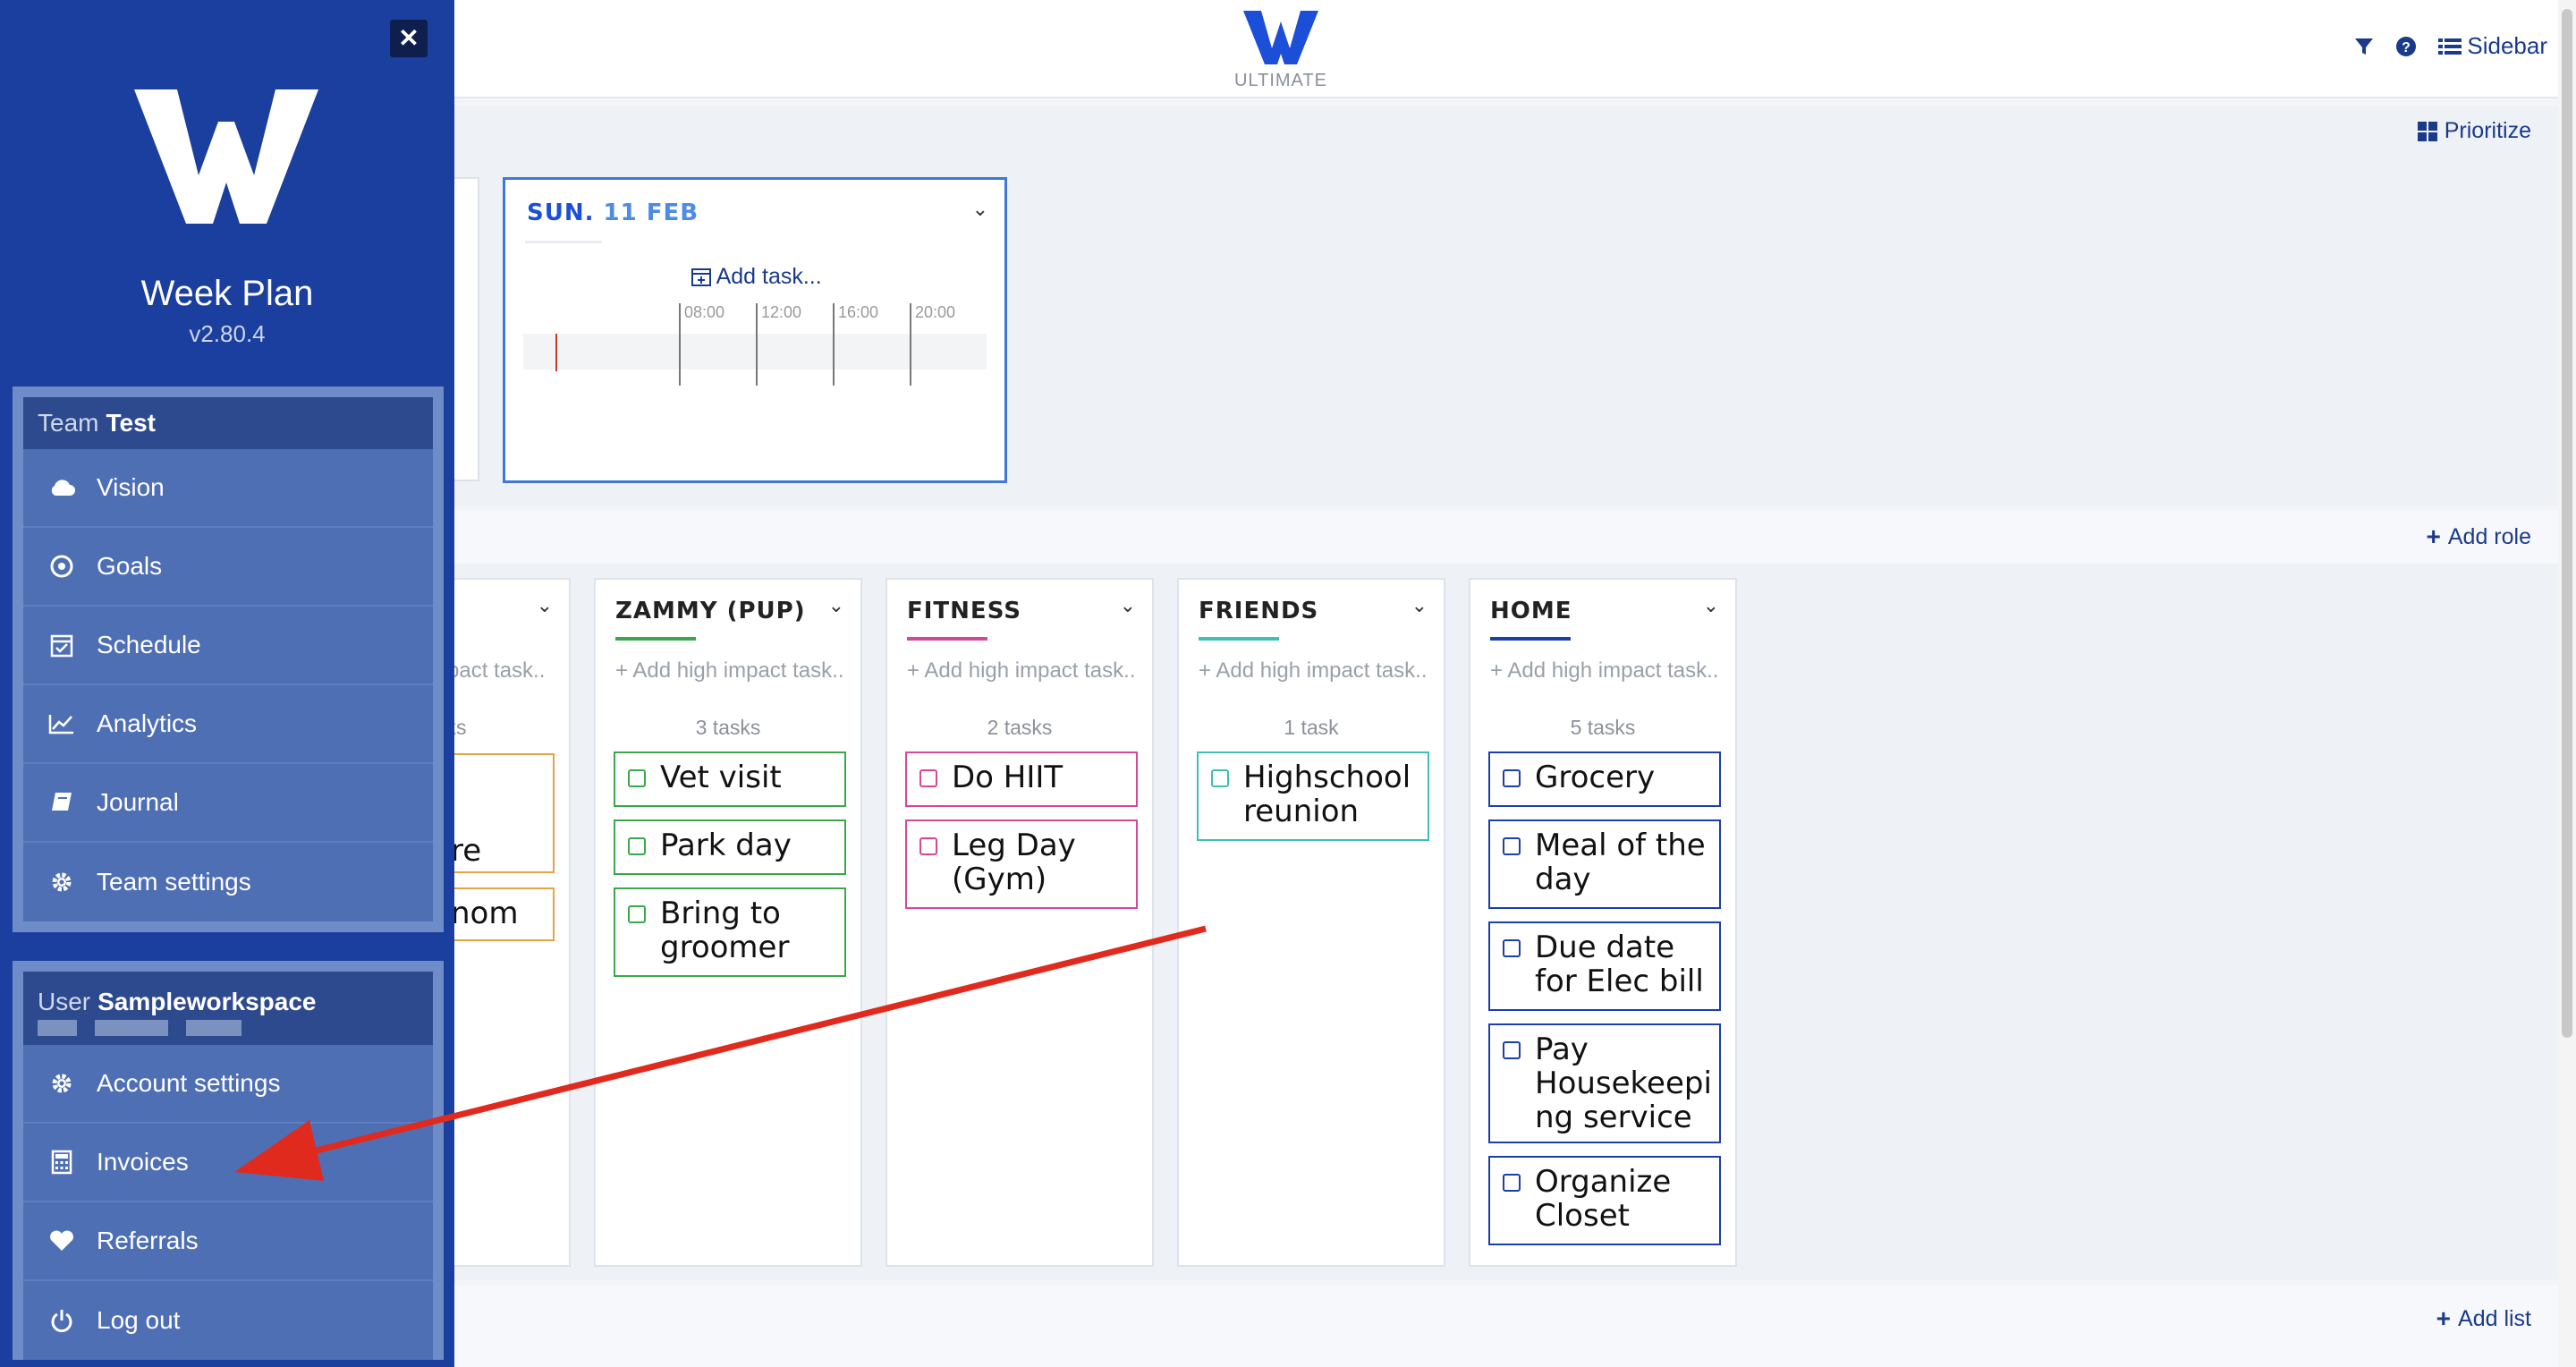  I want to click on app-logo: ULTIMATE, so click(1280, 50).